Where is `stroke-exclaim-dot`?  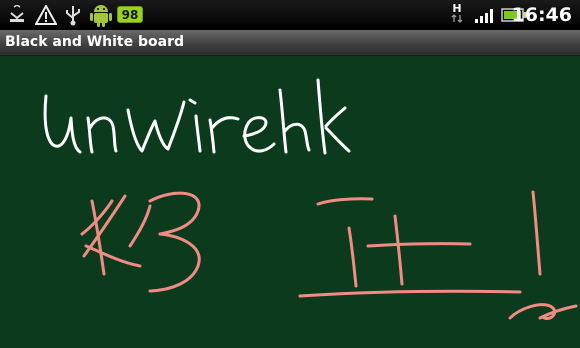
stroke-exclaim-dot is located at coordinates (543, 312).